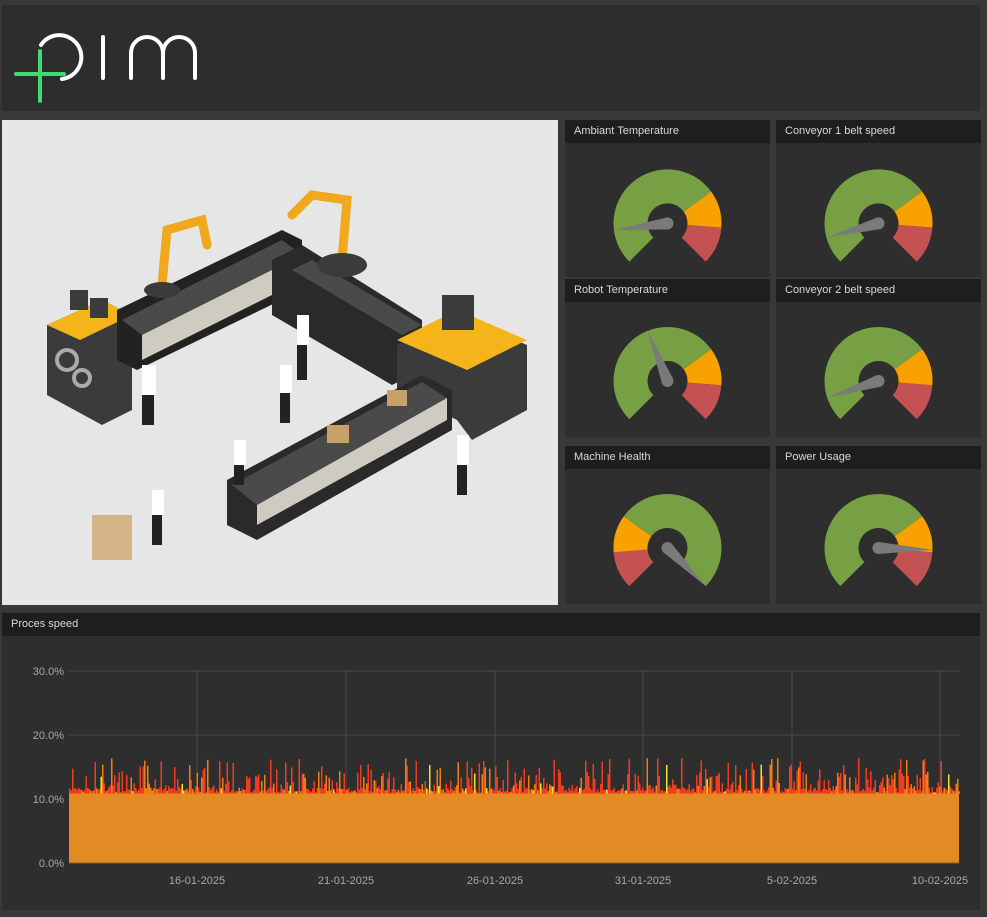  What do you see at coordinates (667, 540) in the screenshot?
I see `gauge-machine-health` at bounding box center [667, 540].